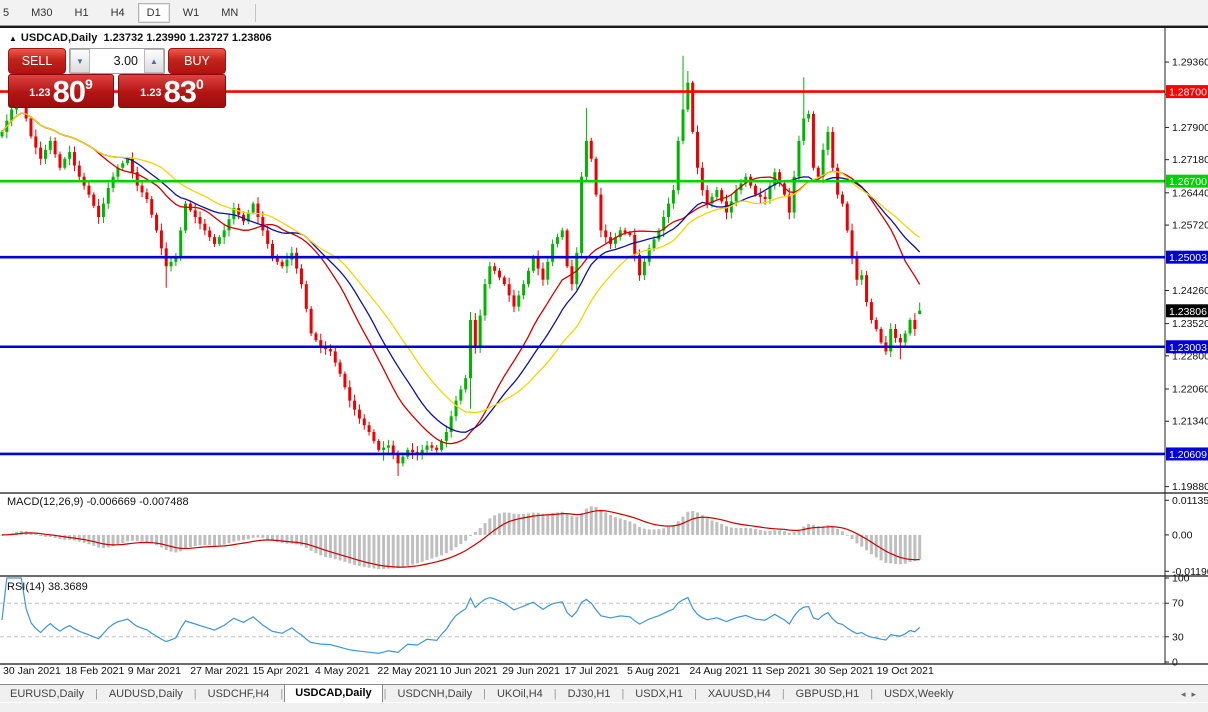 This screenshot has height=712, width=1208. I want to click on level-price-badge-text: 1.23003, so click(1188, 348).